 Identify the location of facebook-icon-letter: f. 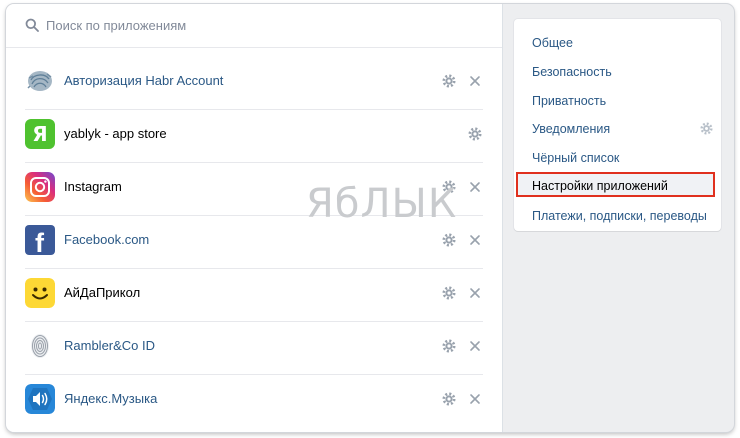
(39, 241).